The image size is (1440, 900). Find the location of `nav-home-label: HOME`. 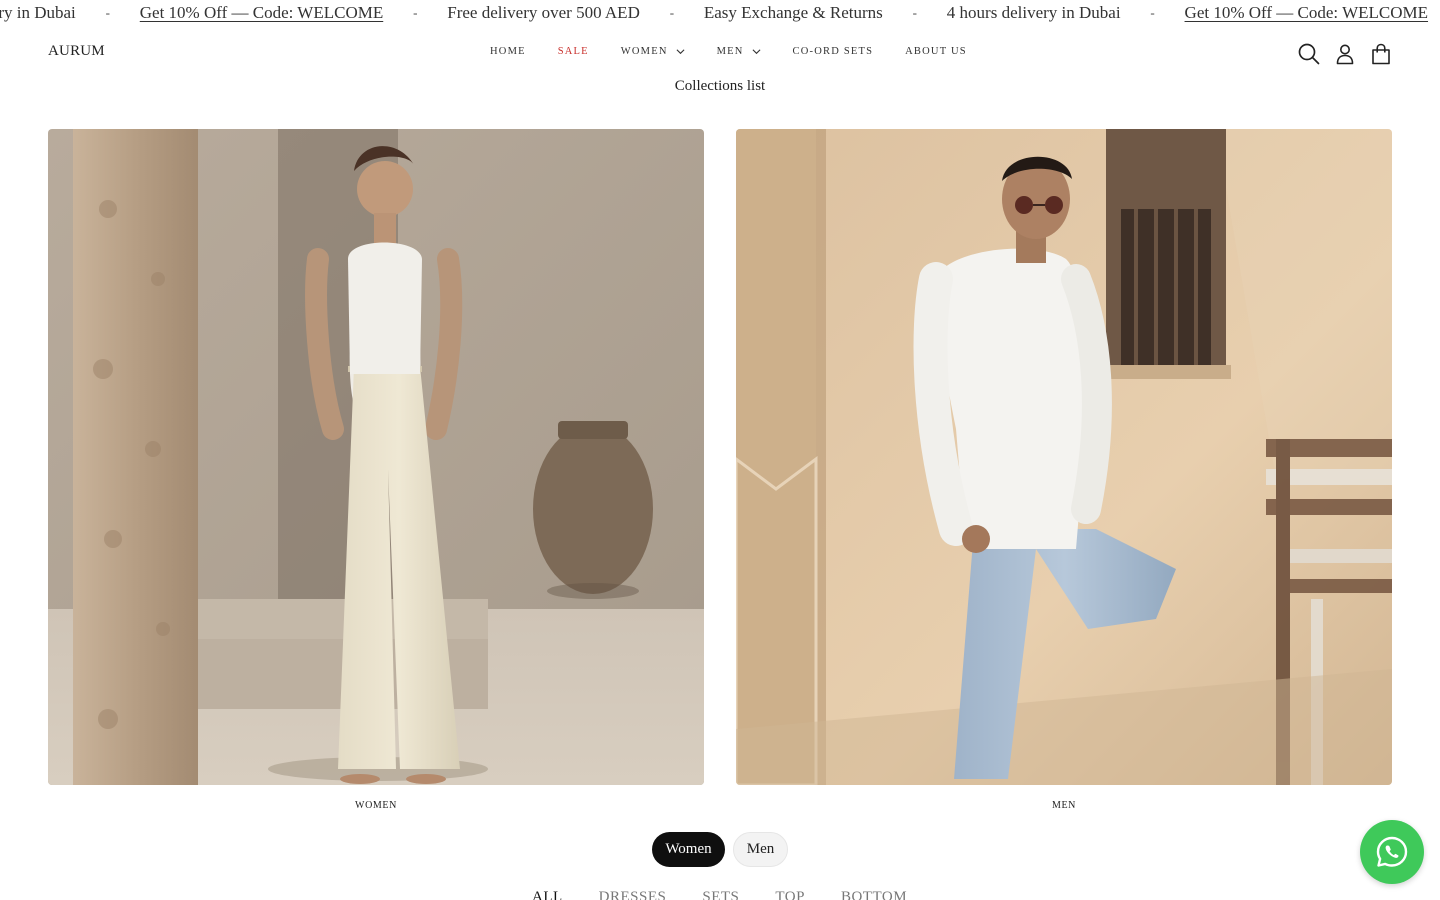

nav-home-label: HOME is located at coordinates (508, 51).